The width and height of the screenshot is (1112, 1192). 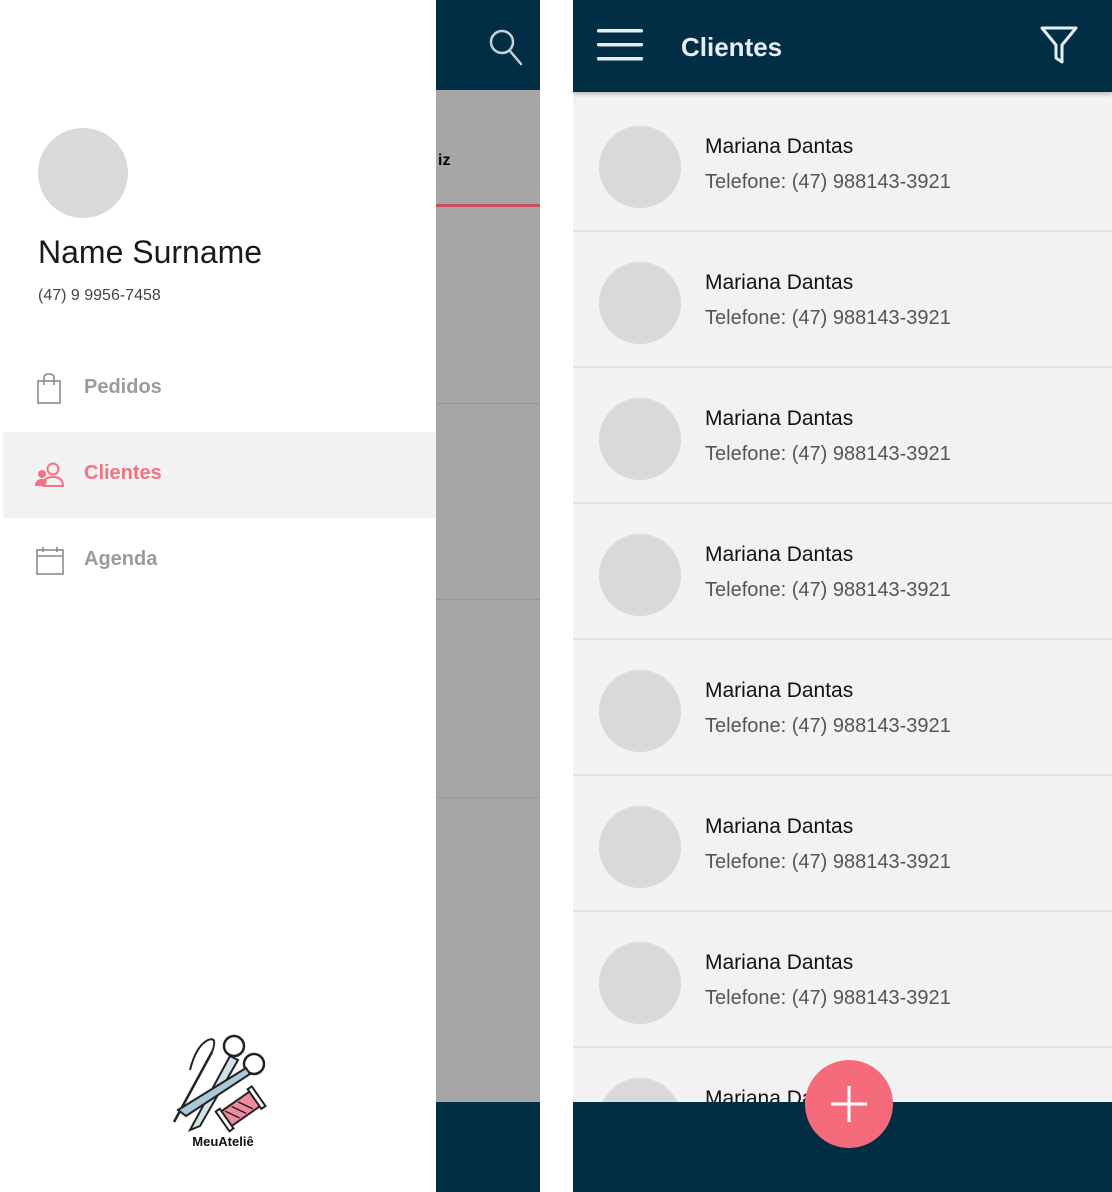 I want to click on shopping-bag-icon, so click(x=49, y=388).